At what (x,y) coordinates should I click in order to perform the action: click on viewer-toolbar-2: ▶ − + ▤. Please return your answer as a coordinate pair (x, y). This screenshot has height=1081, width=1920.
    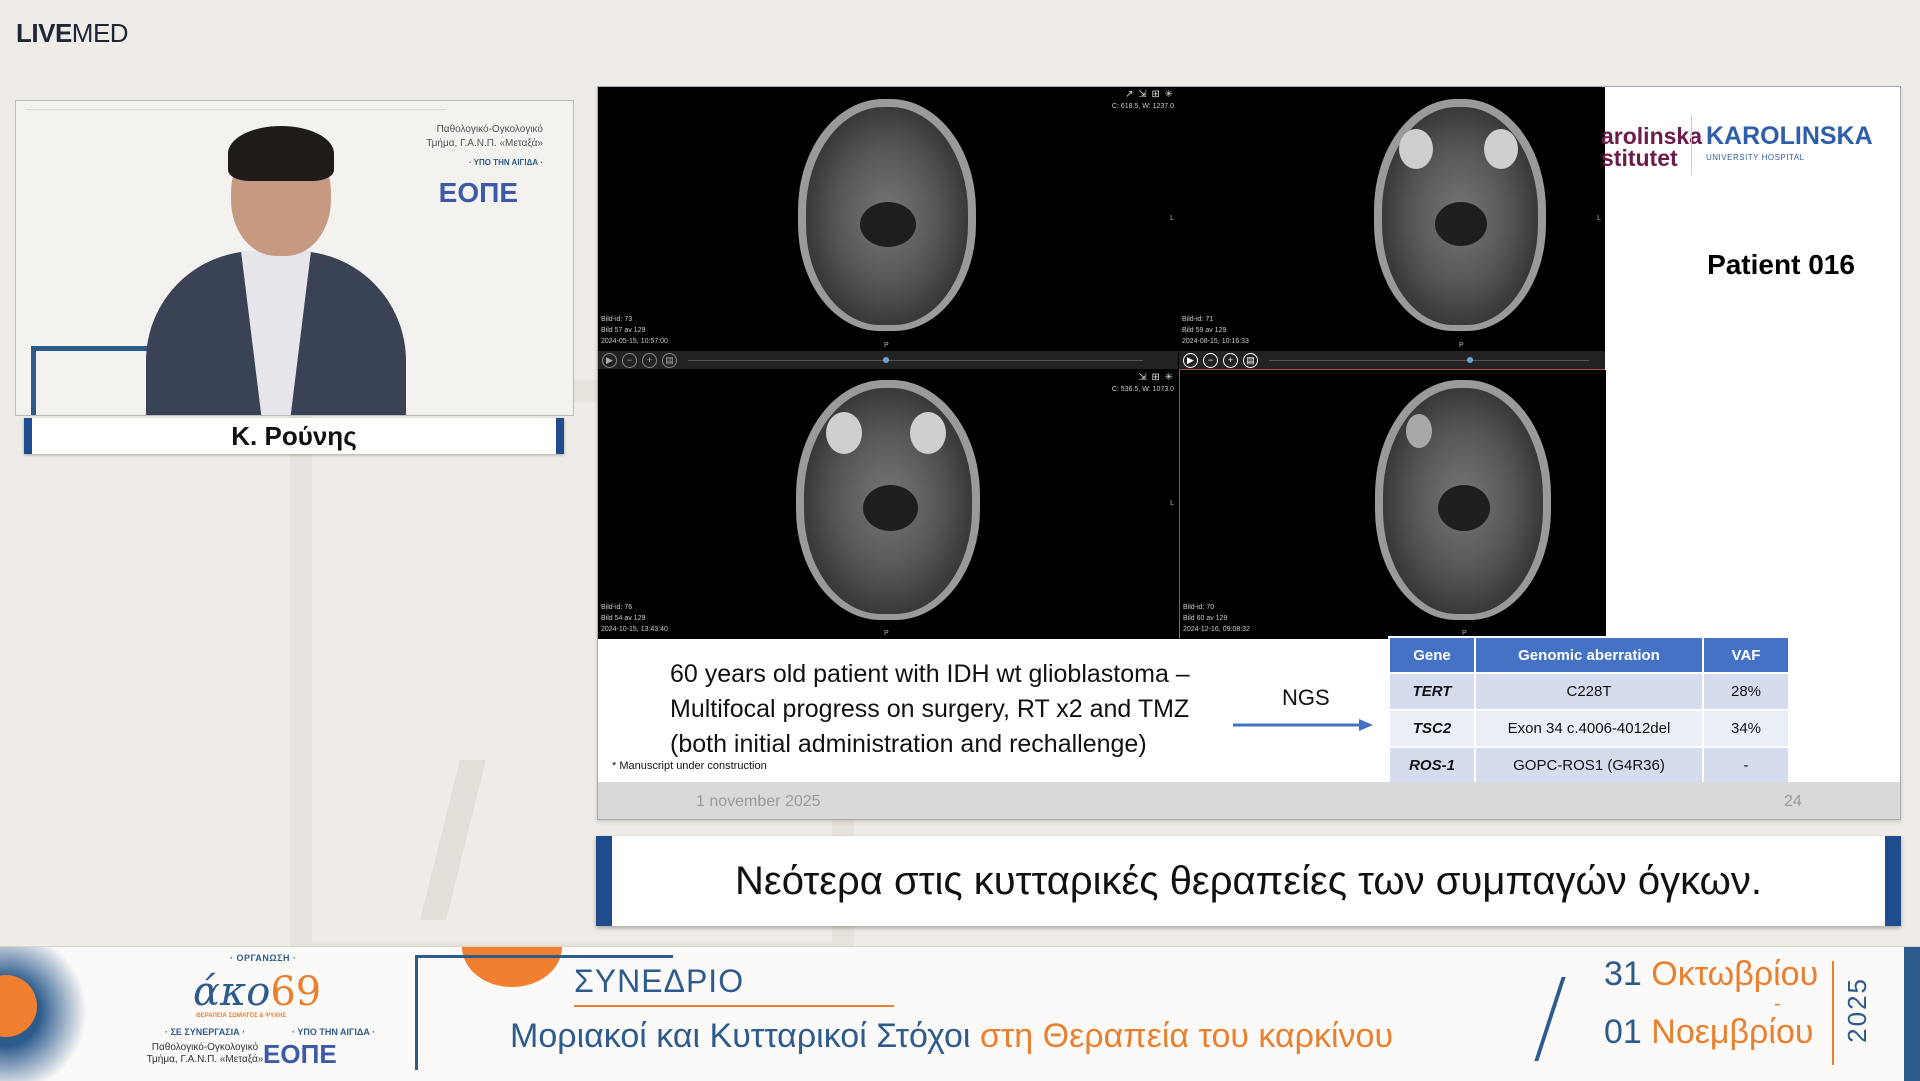
    Looking at the image, I should click on (1392, 360).